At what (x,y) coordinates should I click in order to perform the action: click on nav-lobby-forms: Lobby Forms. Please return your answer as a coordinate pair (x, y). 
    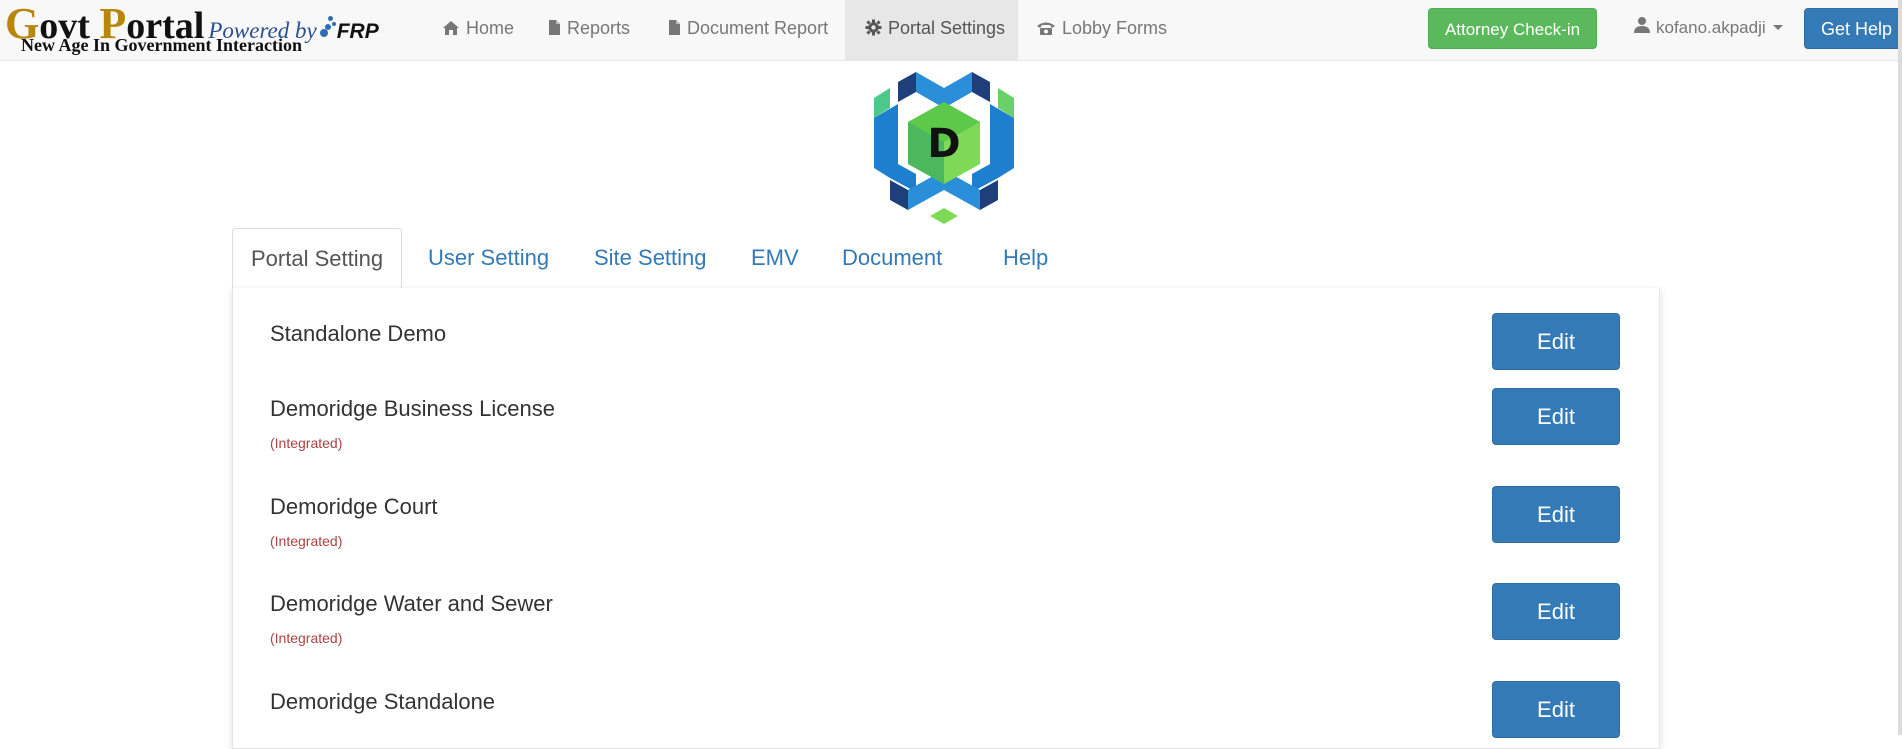
    Looking at the image, I should click on (1101, 30).